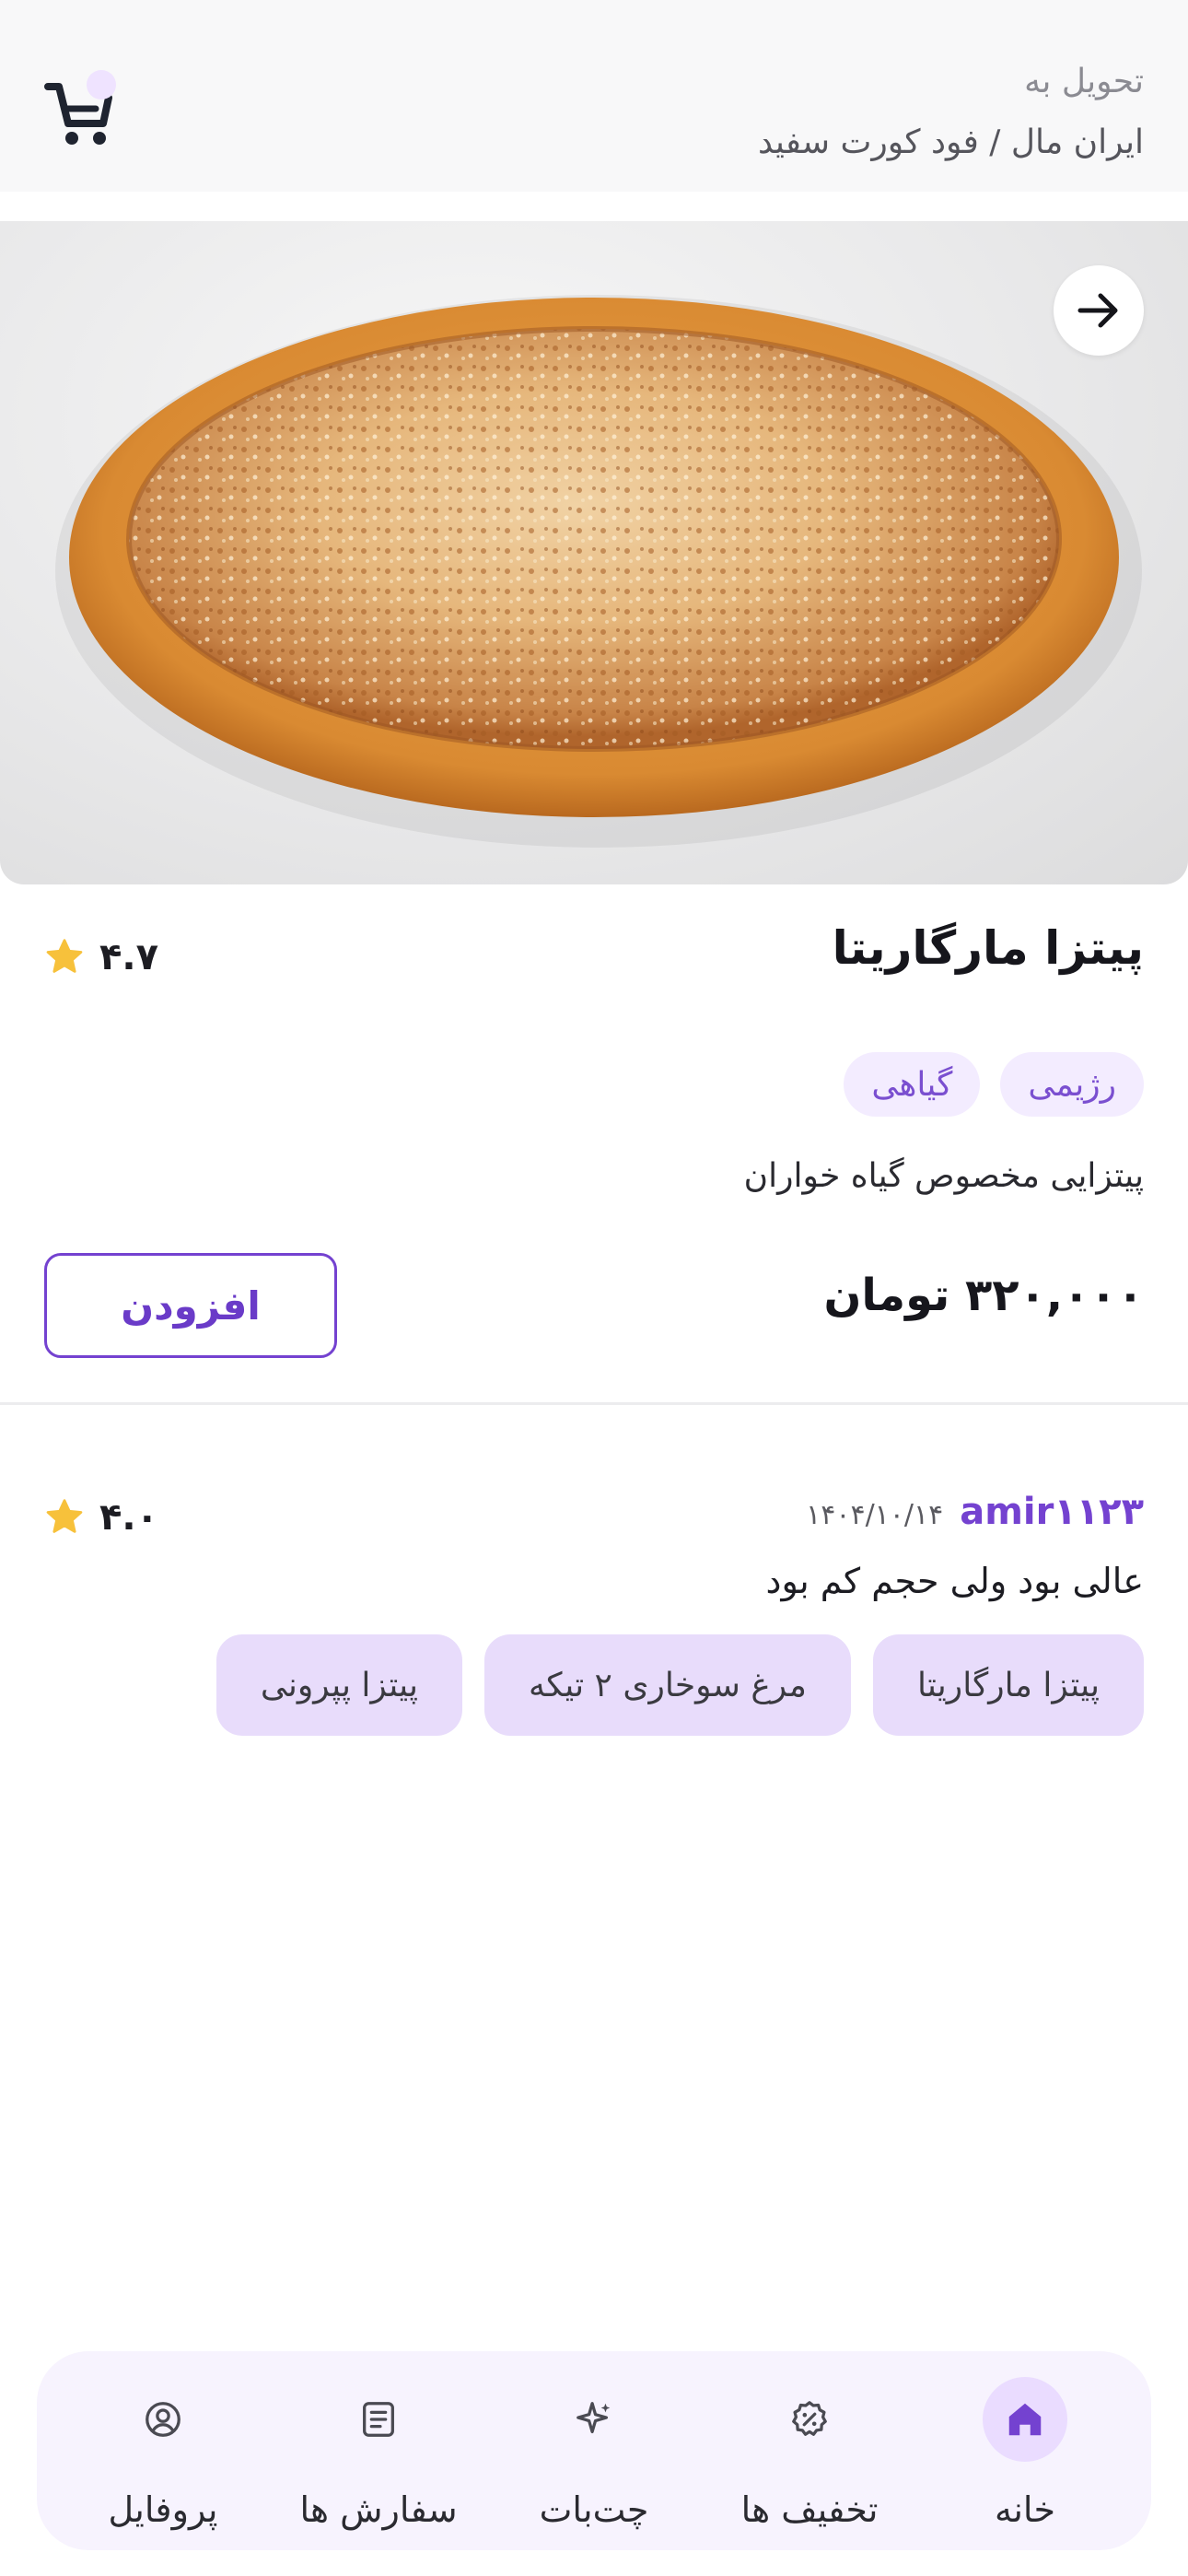  What do you see at coordinates (190, 1305) in the screenshot?
I see `add-to-cart-button: افزودن` at bounding box center [190, 1305].